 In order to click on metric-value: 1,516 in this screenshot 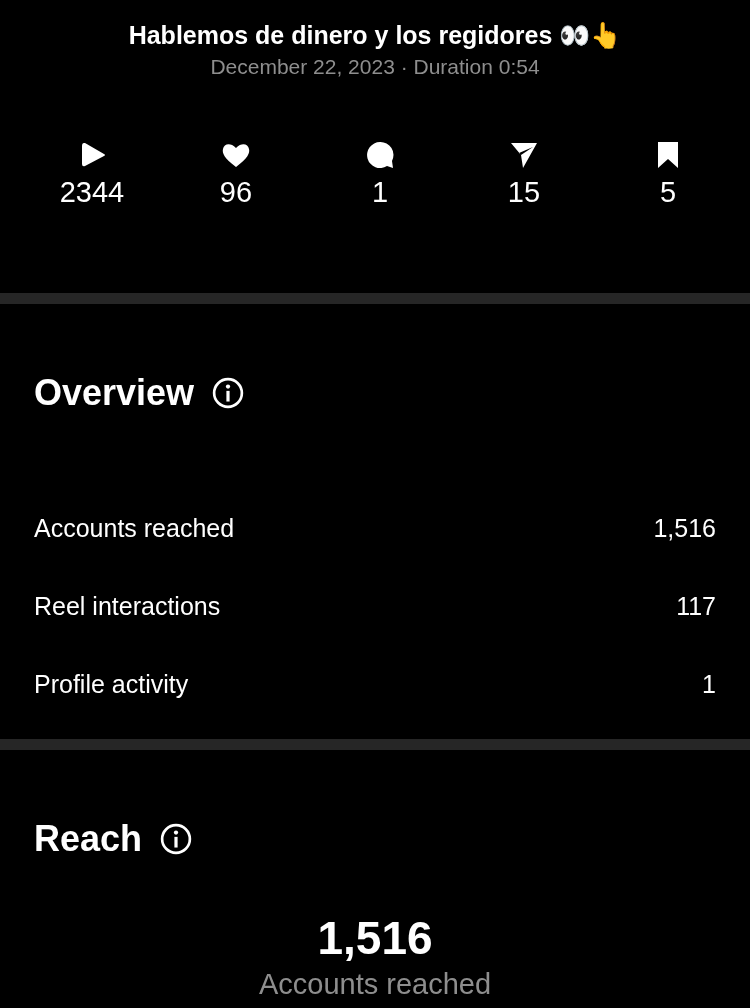, I will do `click(684, 528)`.